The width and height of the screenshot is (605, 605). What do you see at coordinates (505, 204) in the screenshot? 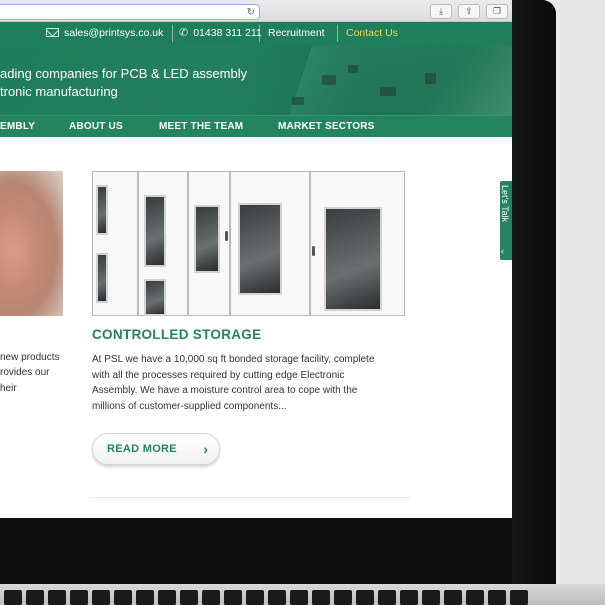
I see `lets-talk-label: Let's Talk` at bounding box center [505, 204].